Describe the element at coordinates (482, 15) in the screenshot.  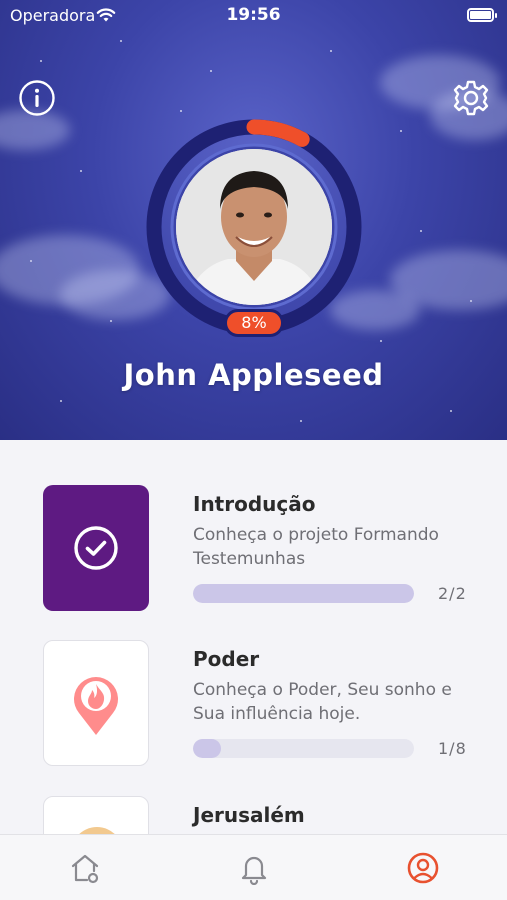
I see `battery-icon` at that location.